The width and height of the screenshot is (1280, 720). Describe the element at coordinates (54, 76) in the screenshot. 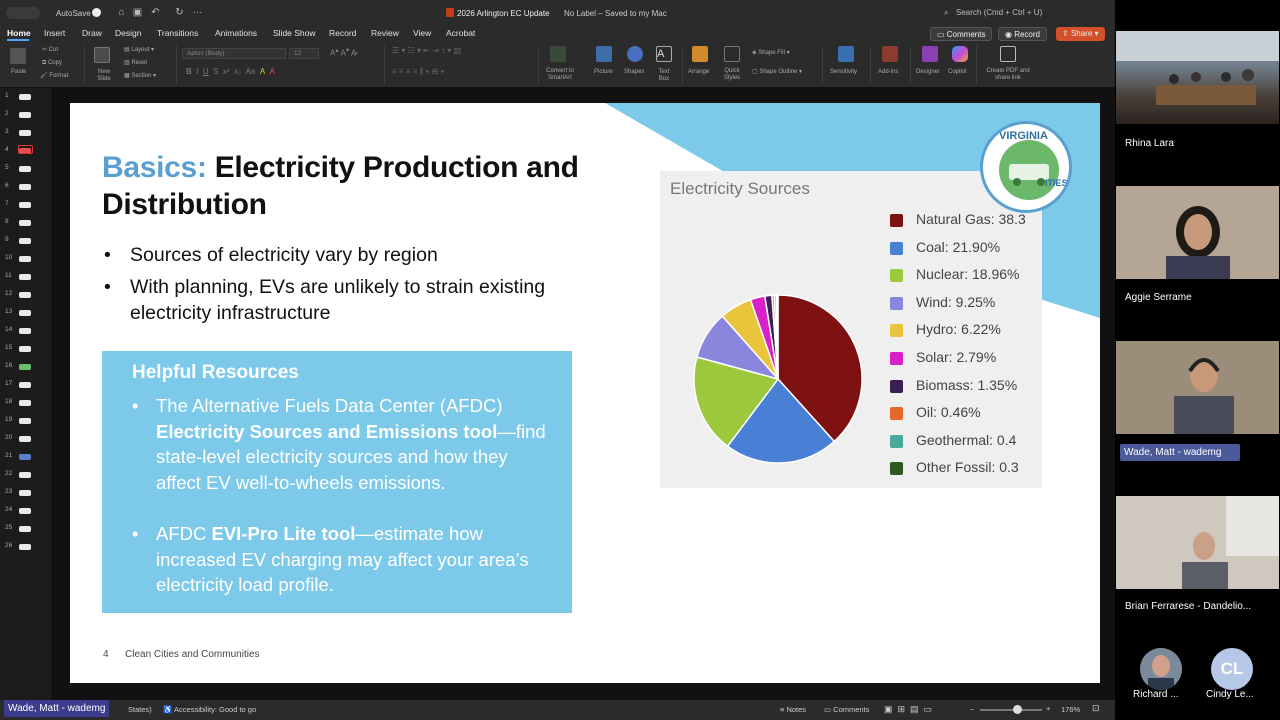

I see `format-painter-button: 🖌 Format` at that location.